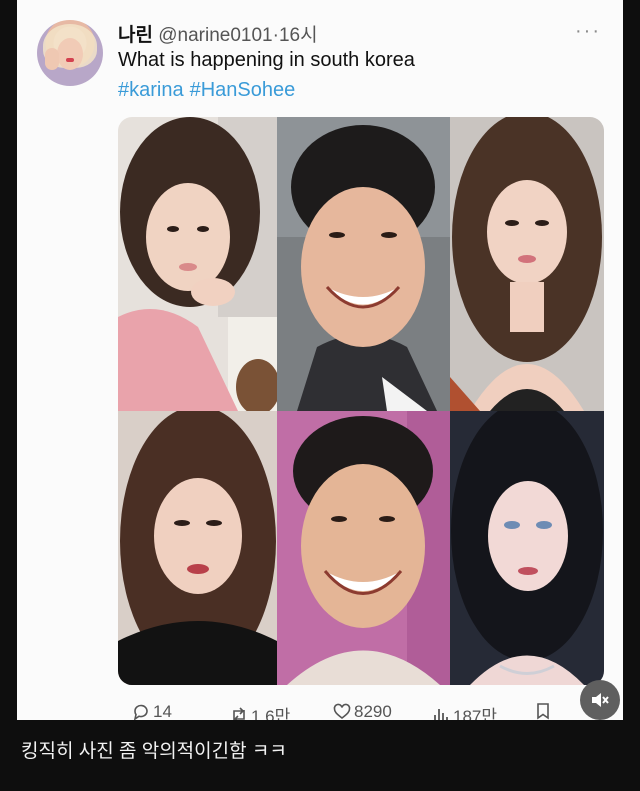 Image resolution: width=640 pixels, height=791 pixels. I want to click on post-caption: 킹직히 사진 좀 악의적이긴함 ㅋㅋ, so click(154, 751).